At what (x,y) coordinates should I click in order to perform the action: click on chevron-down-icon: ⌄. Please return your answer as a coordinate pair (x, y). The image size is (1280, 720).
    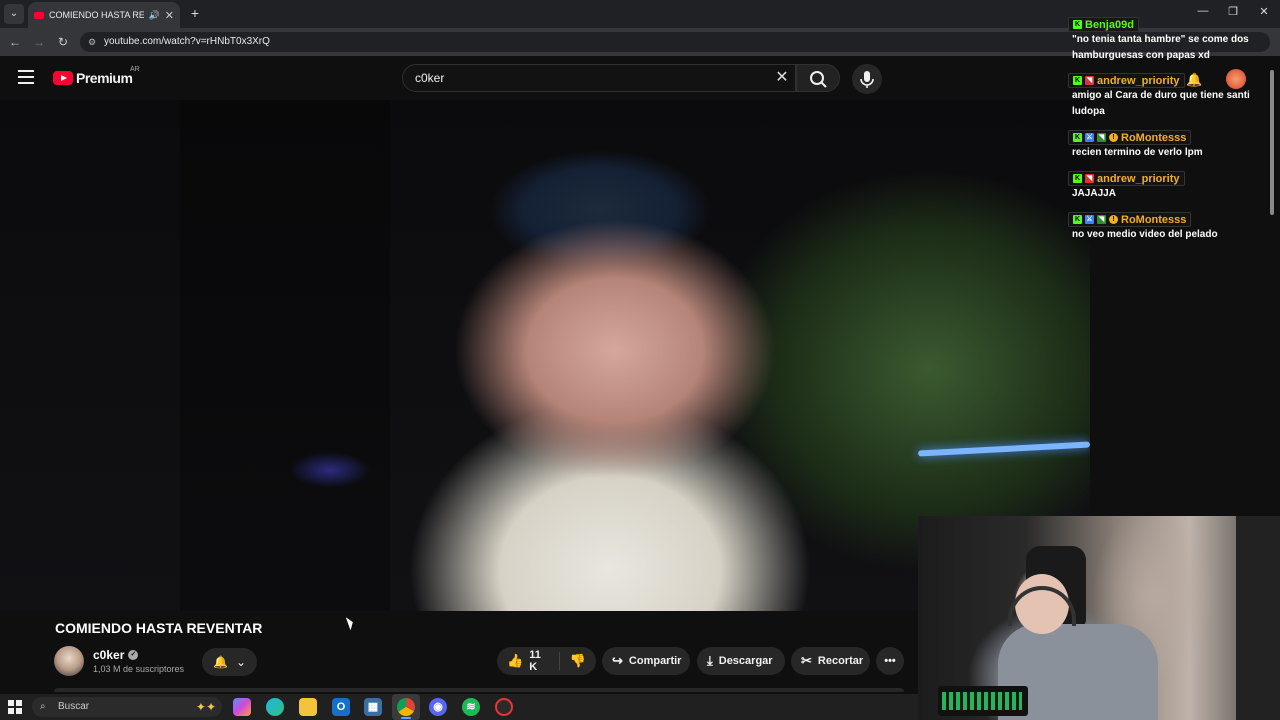
    Looking at the image, I should click on (240, 662).